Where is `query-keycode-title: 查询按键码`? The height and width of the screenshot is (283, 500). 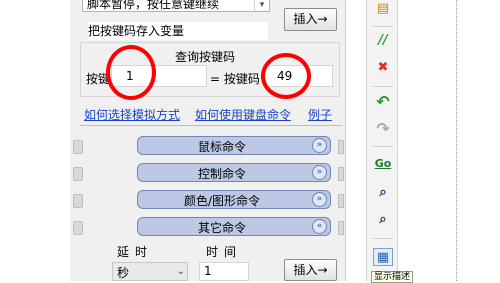 query-keycode-title: 查询按键码 is located at coordinates (205, 57).